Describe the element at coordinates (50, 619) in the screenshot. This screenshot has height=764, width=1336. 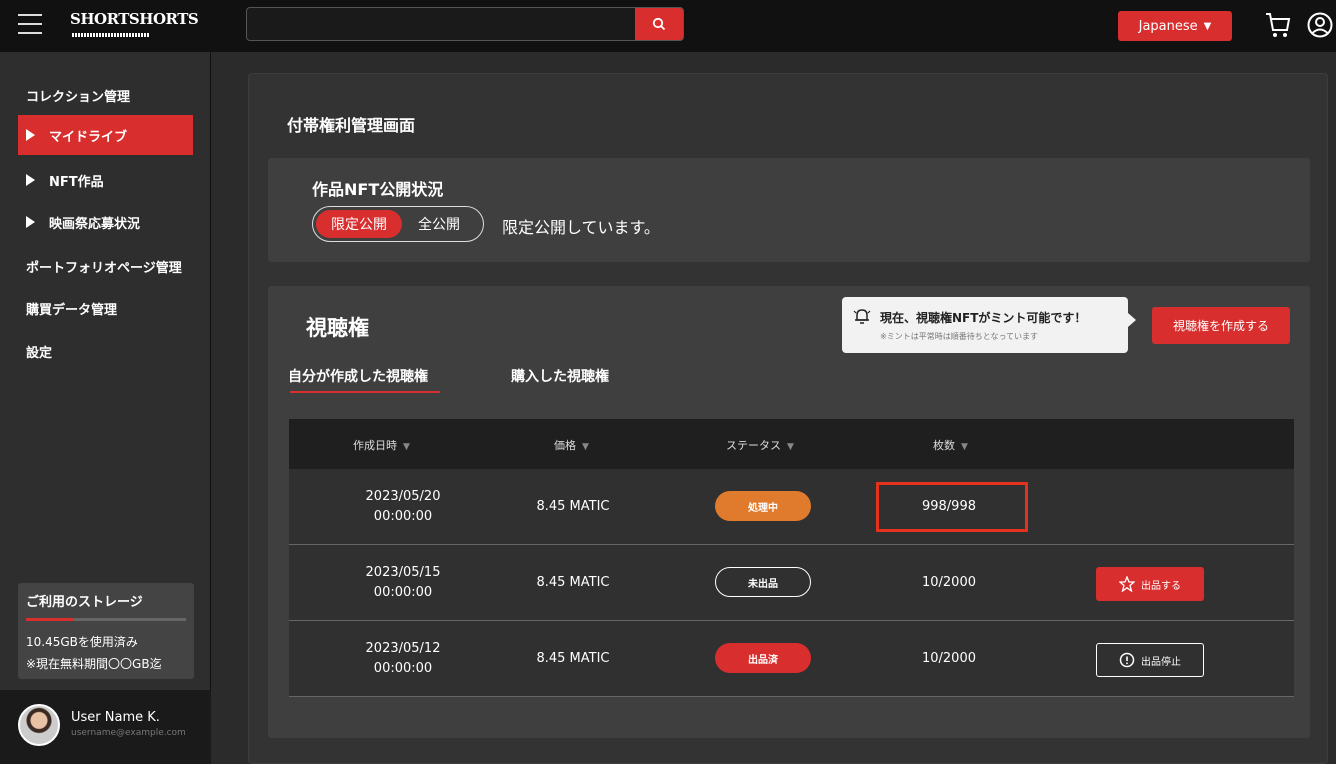
I see `storage-progress-fill` at that location.